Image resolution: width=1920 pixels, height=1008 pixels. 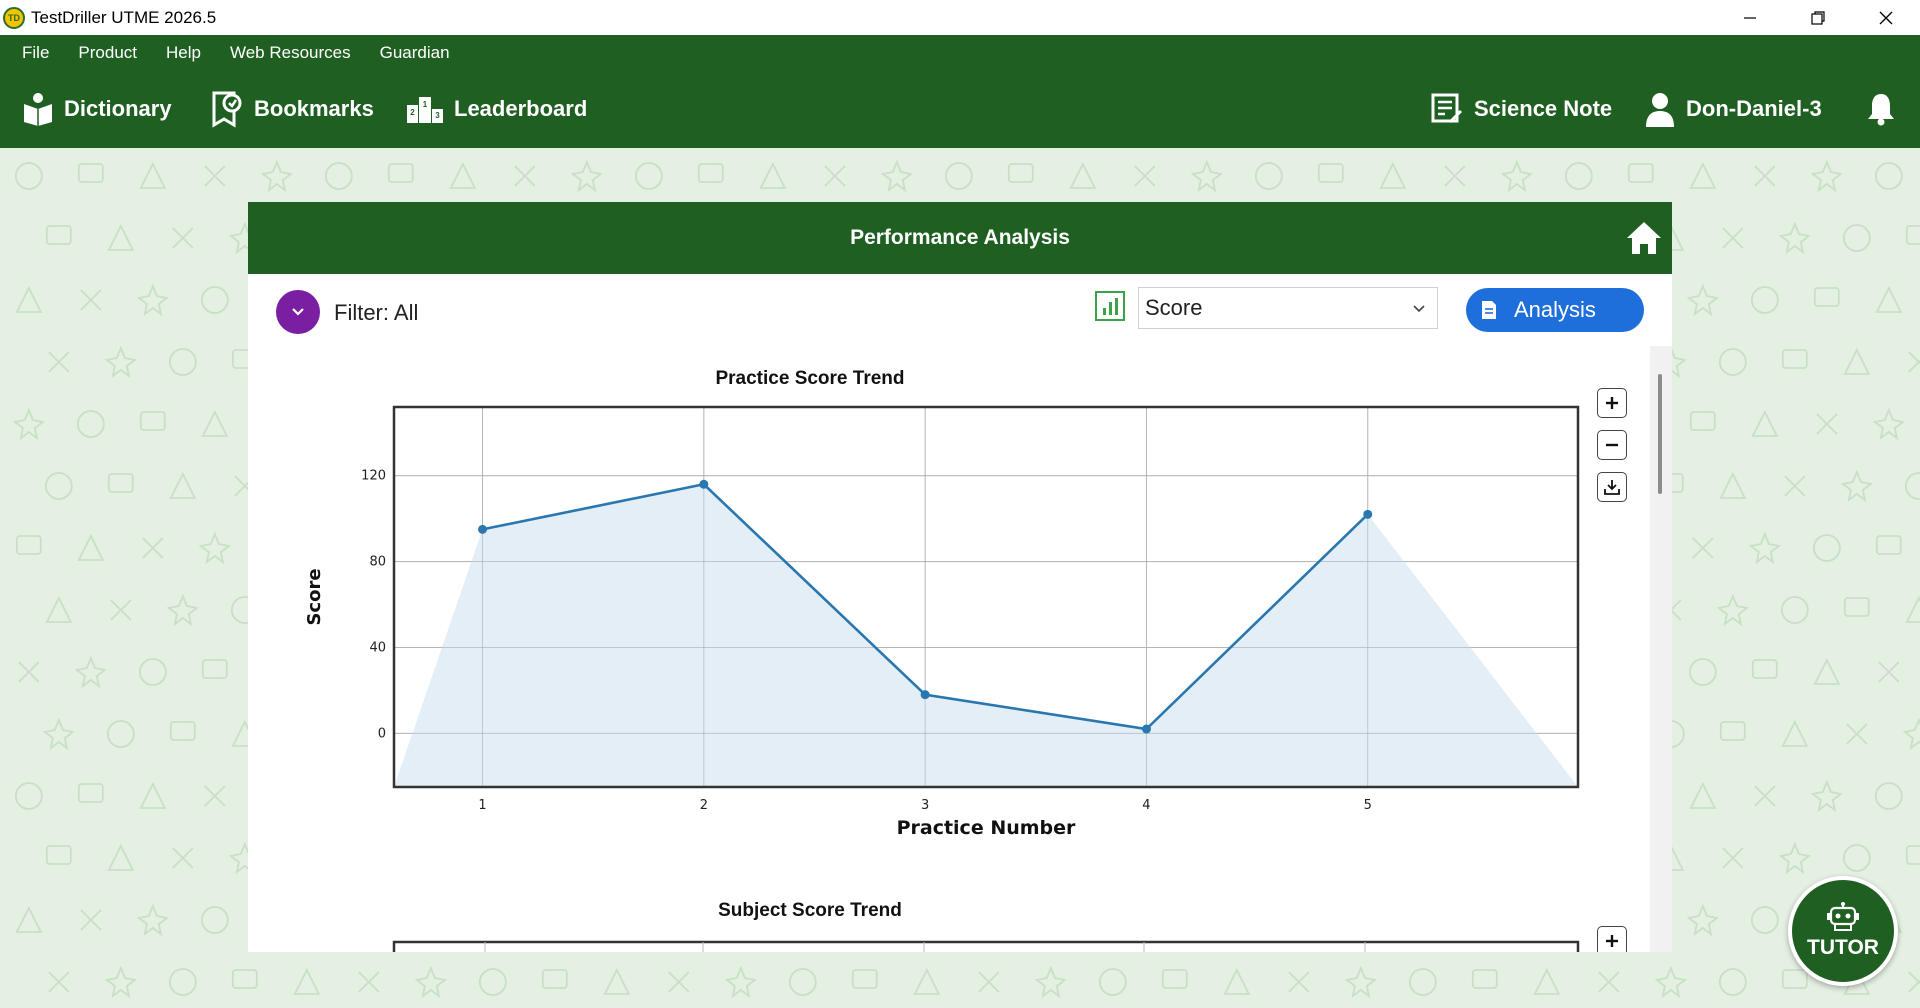 What do you see at coordinates (1660, 434) in the screenshot?
I see `scrollbar-thumb` at bounding box center [1660, 434].